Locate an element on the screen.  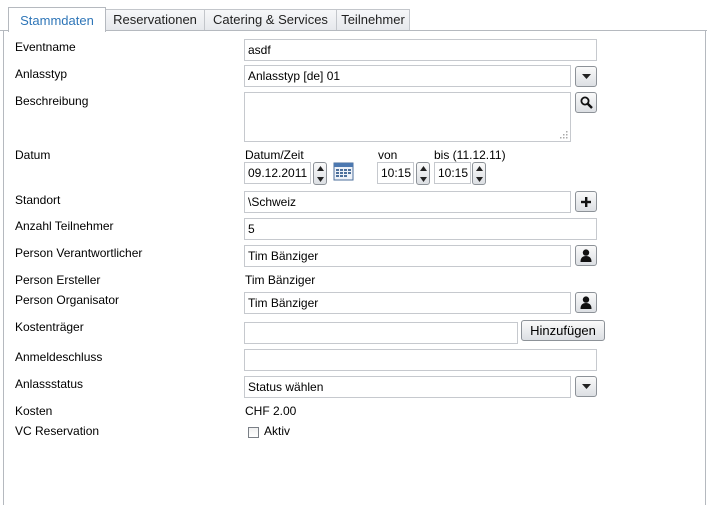
tab-reservationen: Reservationen is located at coordinates (155, 19).